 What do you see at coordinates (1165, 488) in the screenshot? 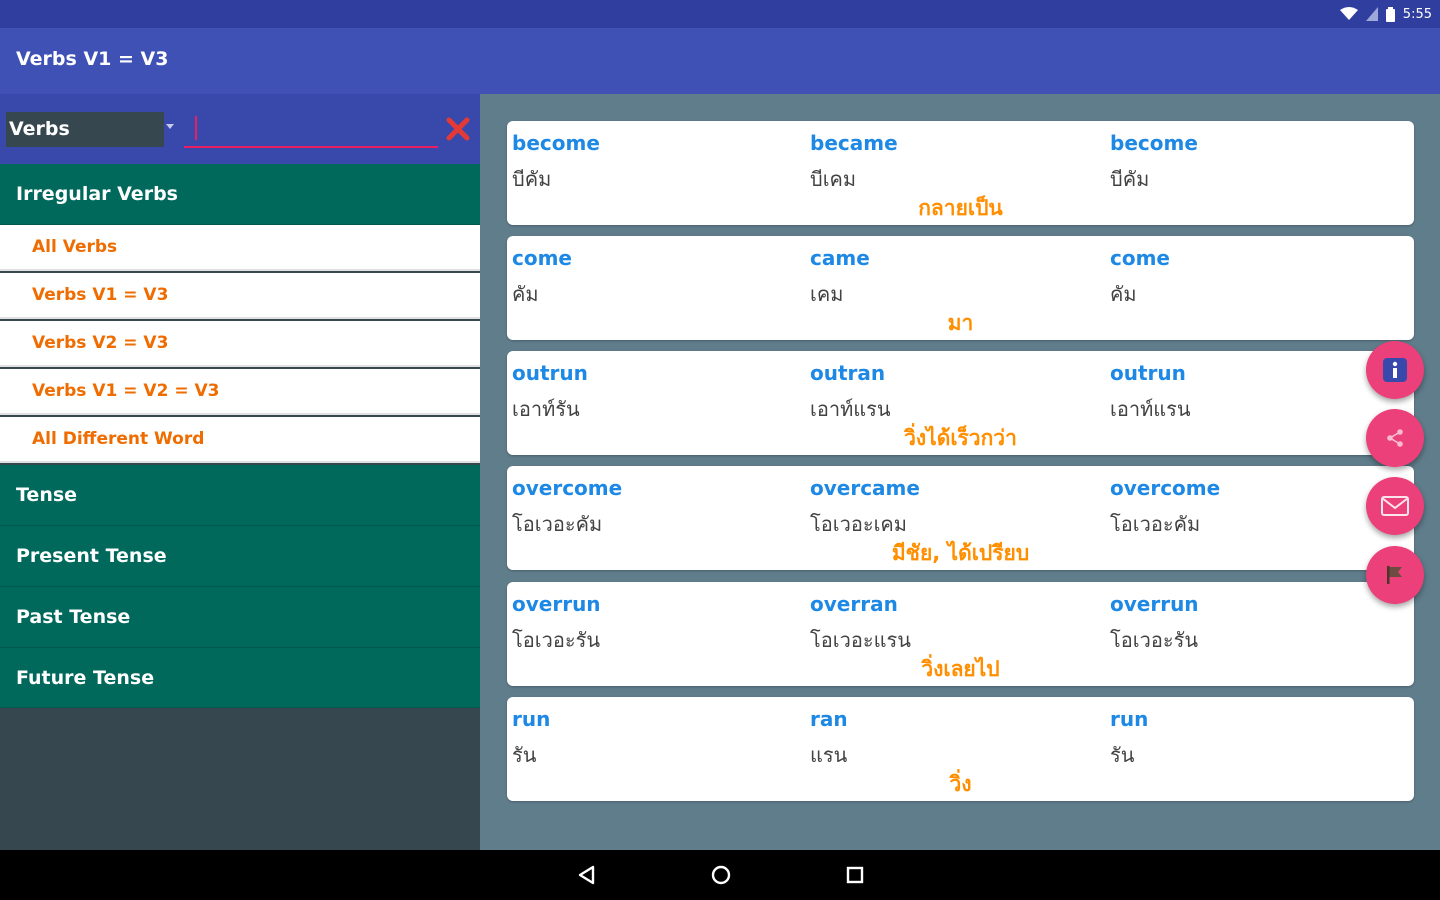
I see `verb-v3: overcome` at bounding box center [1165, 488].